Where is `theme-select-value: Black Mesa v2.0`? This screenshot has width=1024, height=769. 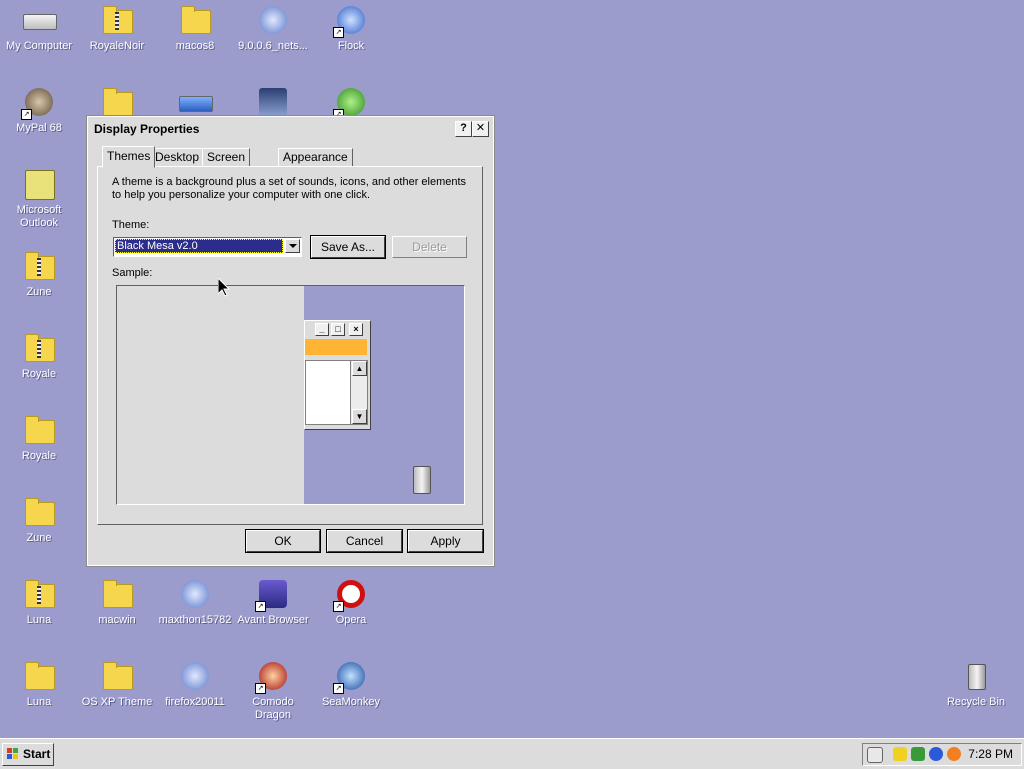
theme-select-value: Black Mesa v2.0 is located at coordinates (199, 246).